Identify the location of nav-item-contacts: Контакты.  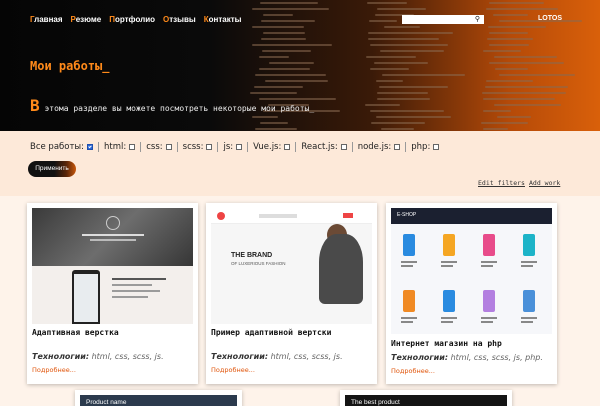
(223, 19).